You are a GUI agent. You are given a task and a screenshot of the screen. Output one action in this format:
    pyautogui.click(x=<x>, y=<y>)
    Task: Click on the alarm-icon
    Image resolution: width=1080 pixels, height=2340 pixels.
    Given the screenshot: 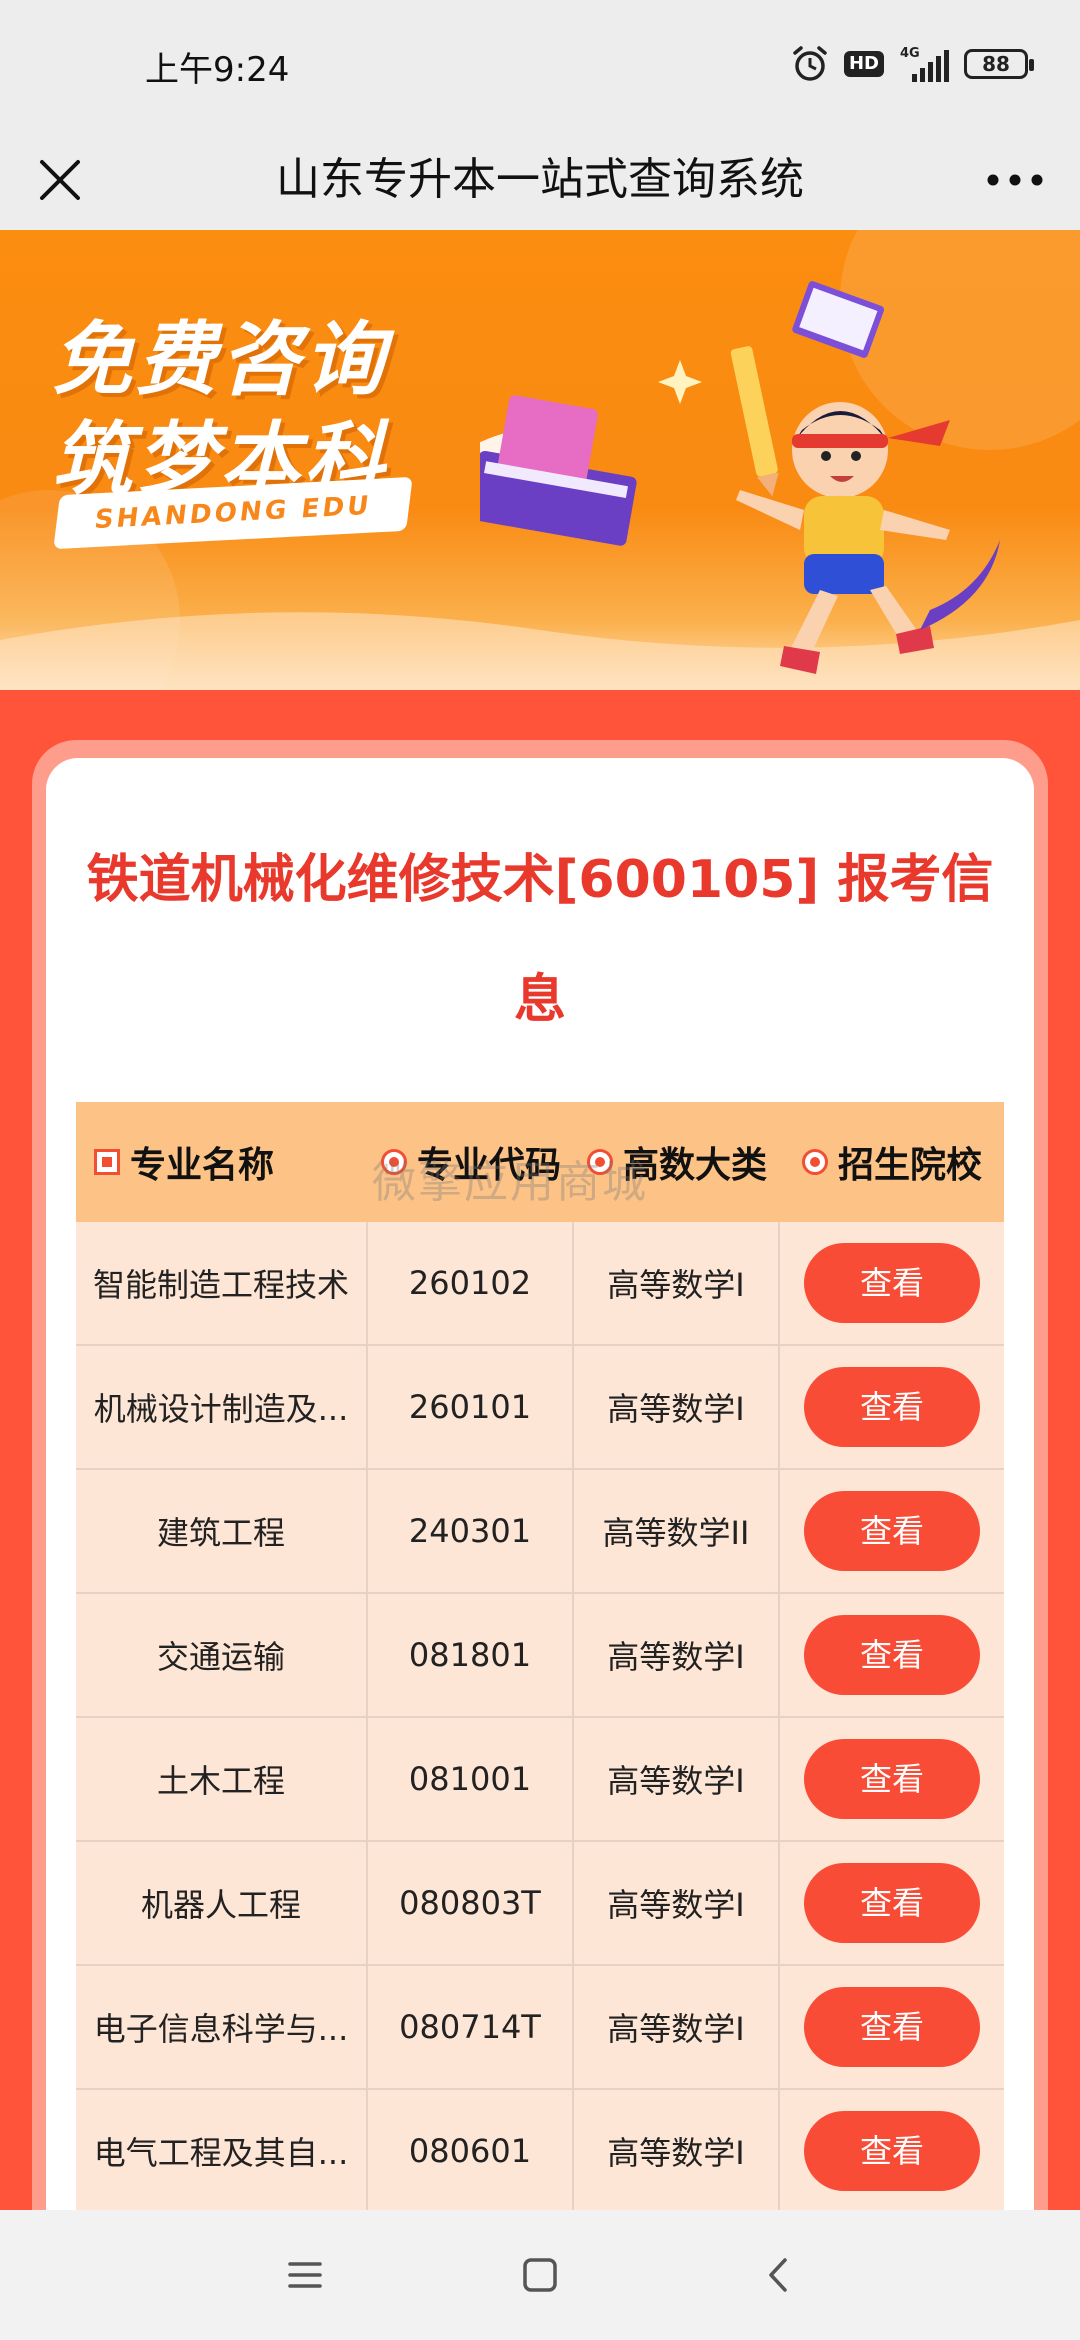 What is the action you would take?
    pyautogui.click(x=810, y=63)
    